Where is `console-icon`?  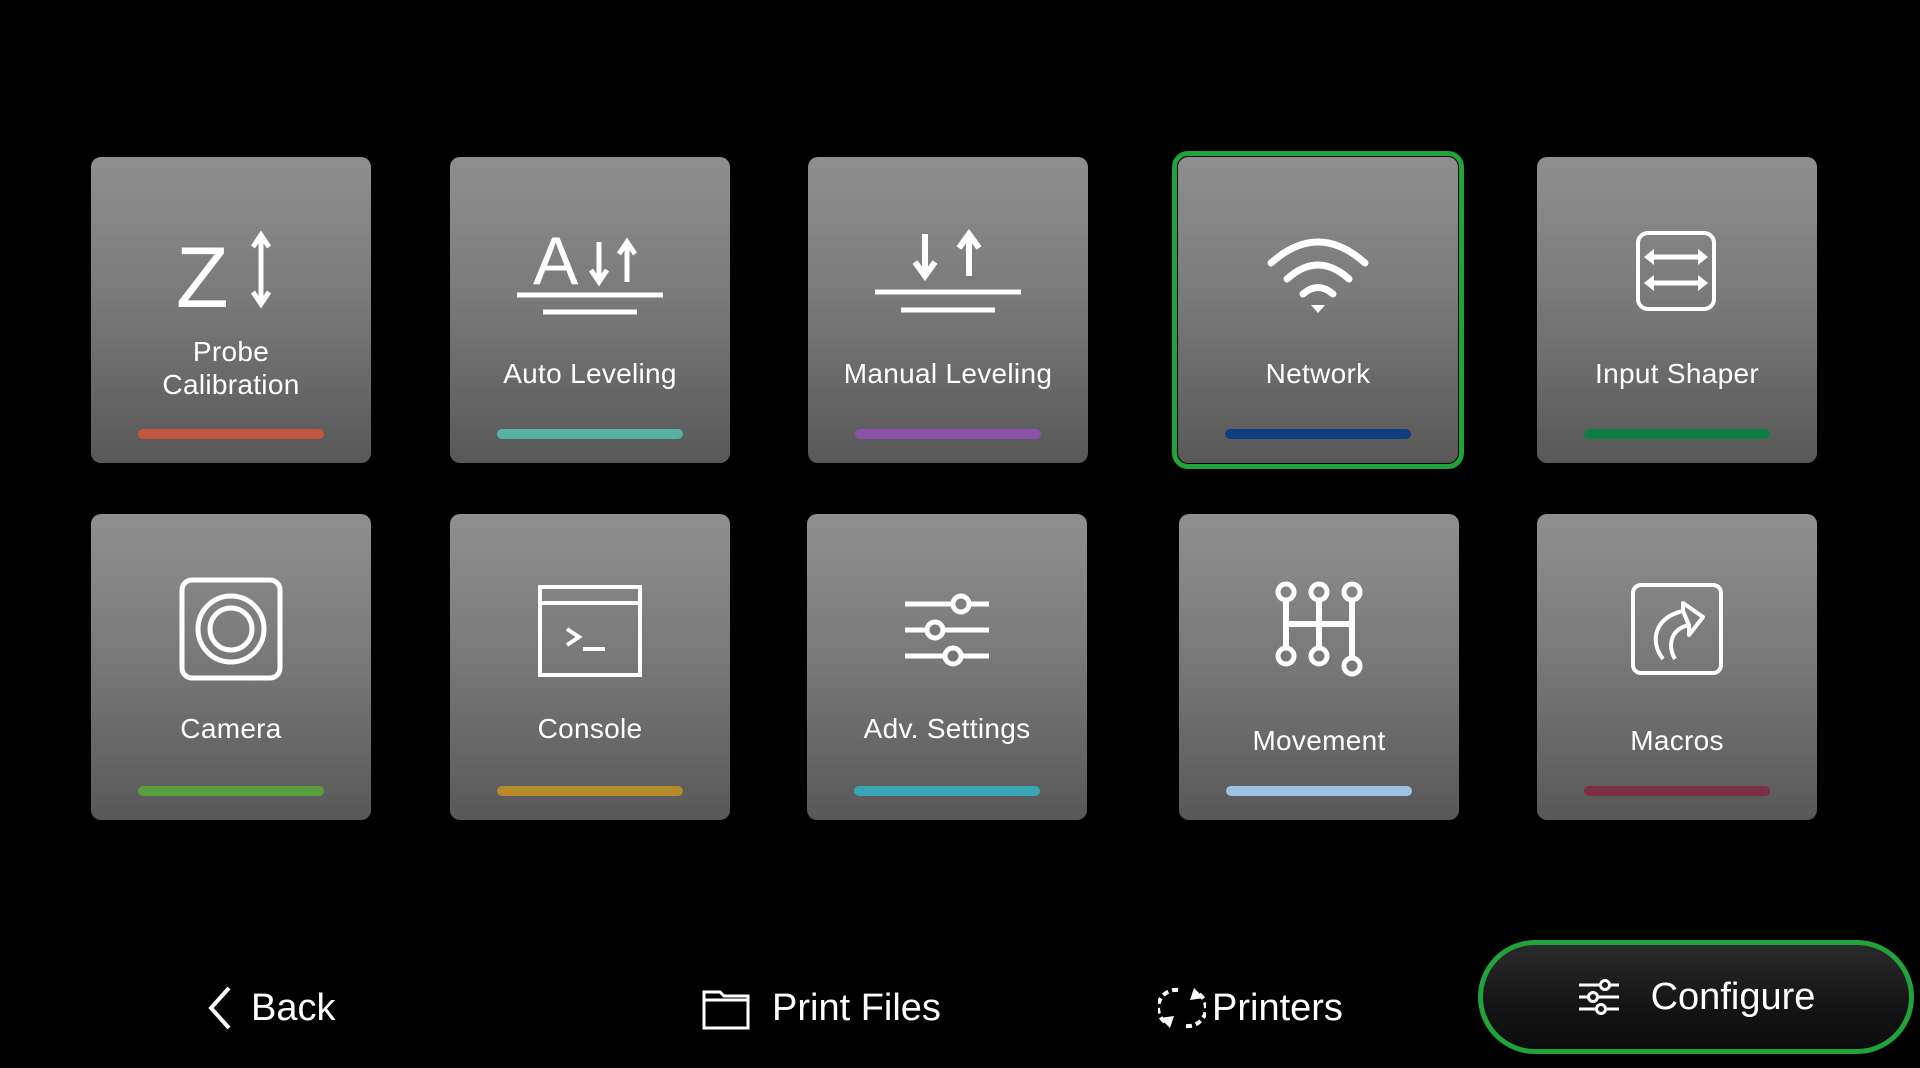 console-icon is located at coordinates (590, 629).